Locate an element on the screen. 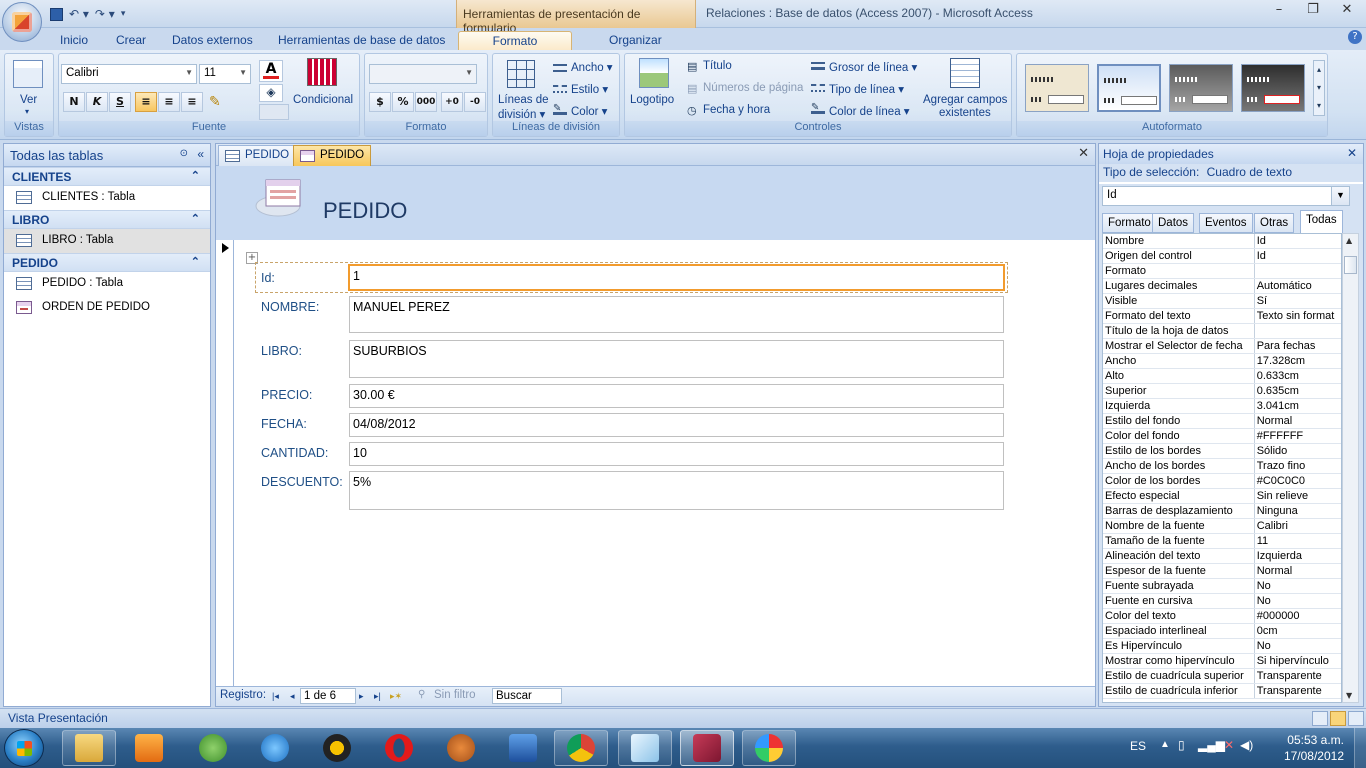 The width and height of the screenshot is (1366, 768). tab-inicio: Inicio is located at coordinates (74, 41).